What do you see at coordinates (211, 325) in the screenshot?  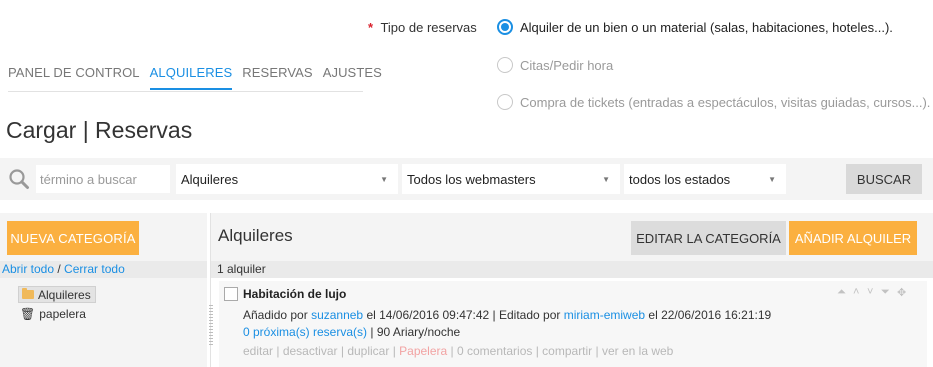 I see `drag-handle-icon` at bounding box center [211, 325].